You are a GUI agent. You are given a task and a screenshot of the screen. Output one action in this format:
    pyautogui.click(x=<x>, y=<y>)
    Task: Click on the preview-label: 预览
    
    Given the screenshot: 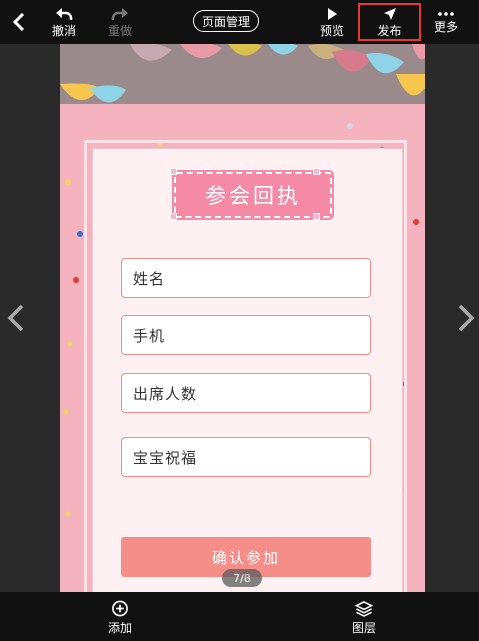 What is the action you would take?
    pyautogui.click(x=331, y=30)
    